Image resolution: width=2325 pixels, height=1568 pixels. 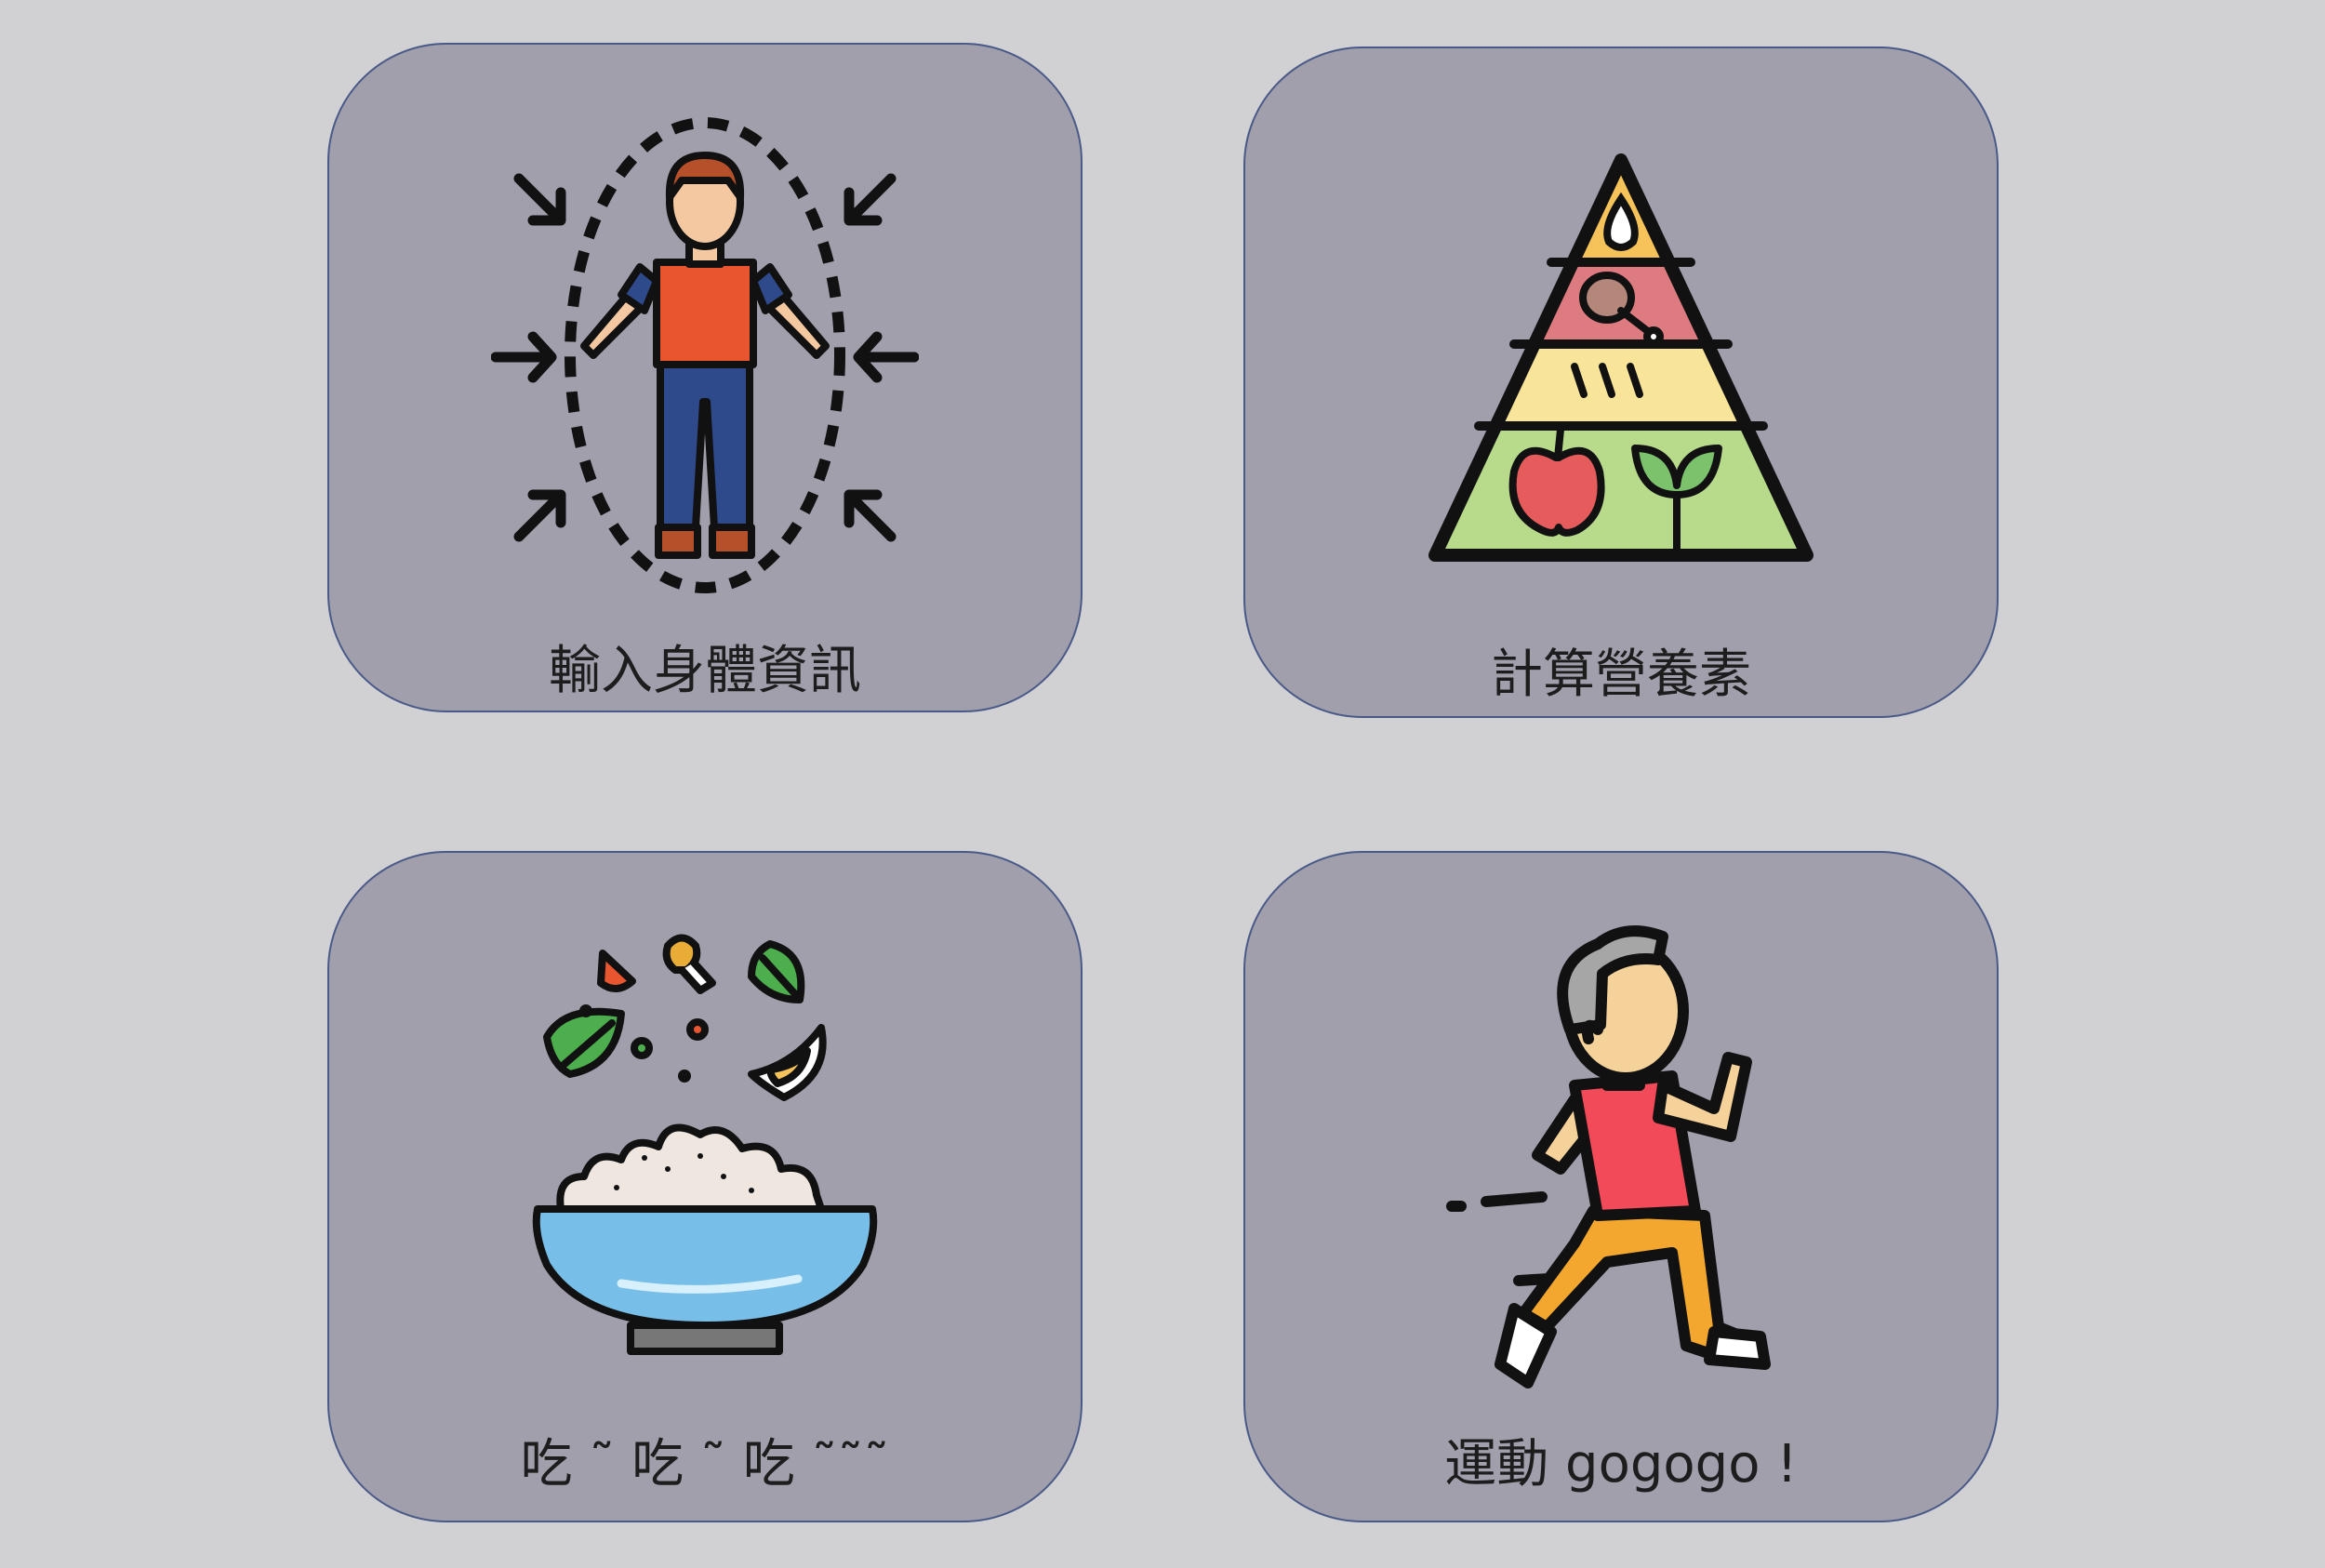 I want to click on body-info-card: 輸入身體資訊, so click(x=705, y=377).